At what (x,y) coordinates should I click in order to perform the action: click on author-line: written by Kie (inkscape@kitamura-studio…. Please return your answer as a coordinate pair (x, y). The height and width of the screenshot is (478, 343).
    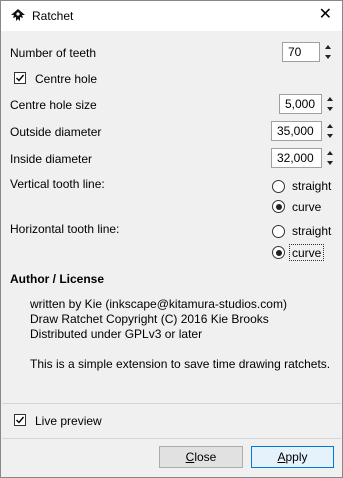
    Looking at the image, I should click on (158, 304).